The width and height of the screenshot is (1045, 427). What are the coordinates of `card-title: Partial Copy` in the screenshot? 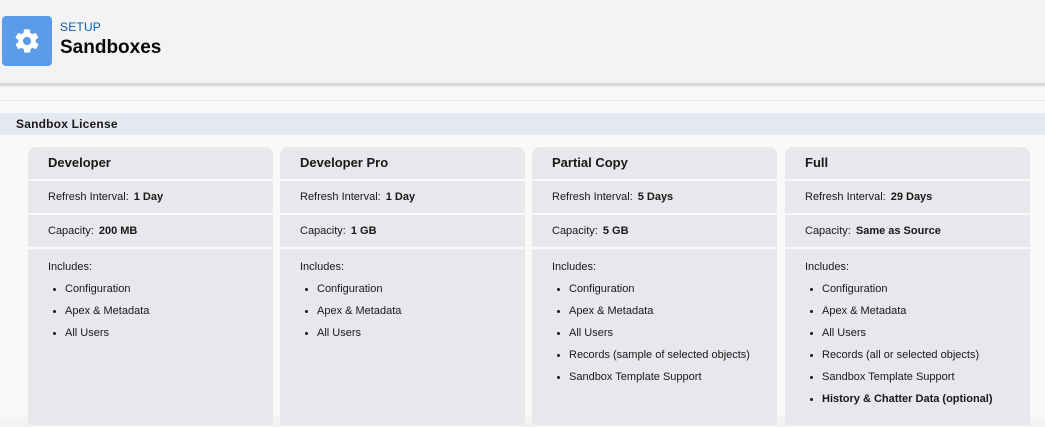 It's located at (654, 163).